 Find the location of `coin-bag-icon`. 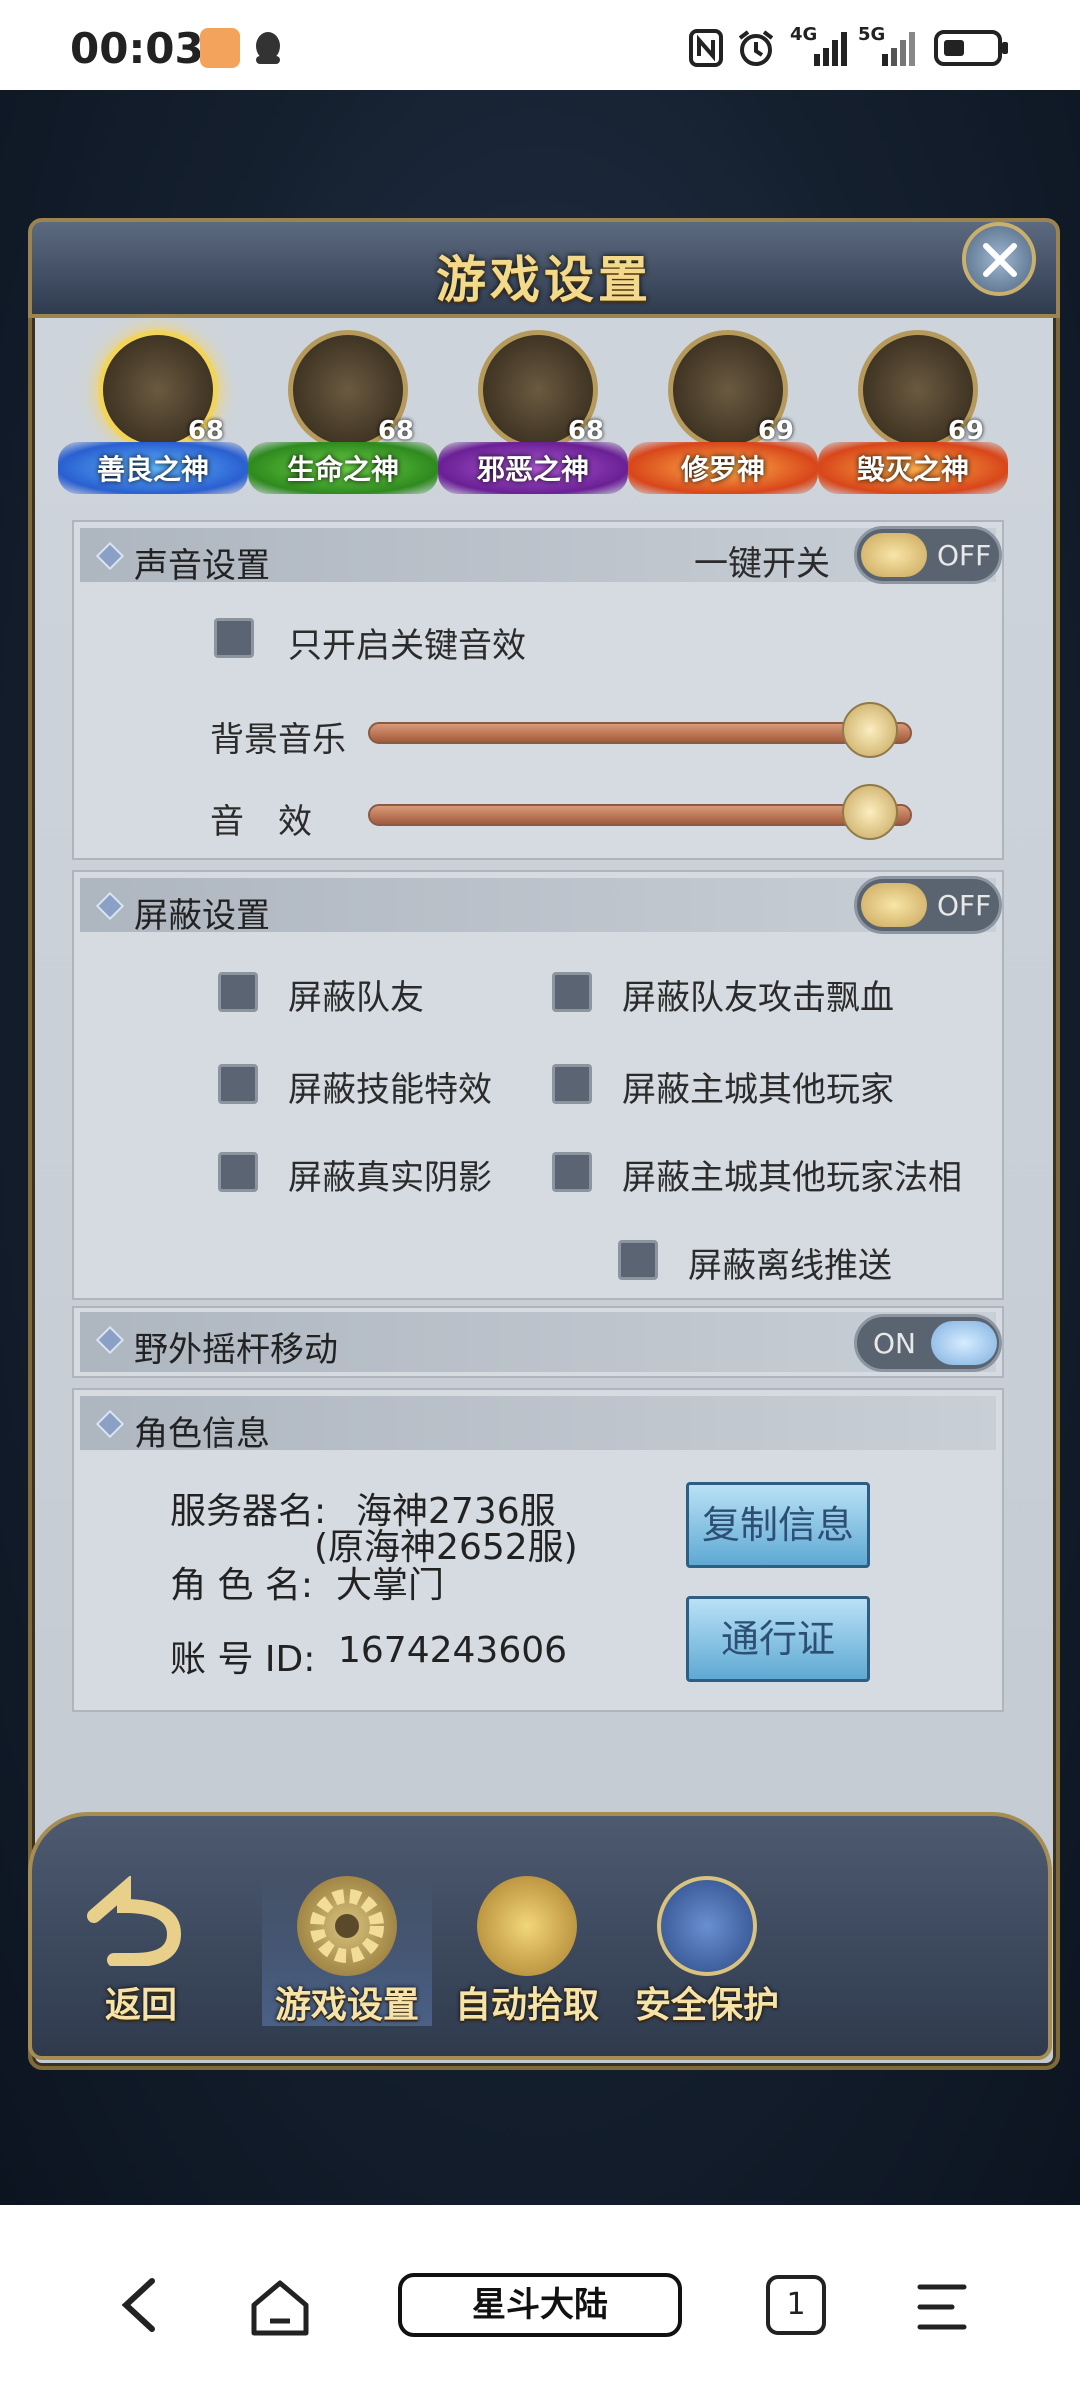

coin-bag-icon is located at coordinates (527, 1926).